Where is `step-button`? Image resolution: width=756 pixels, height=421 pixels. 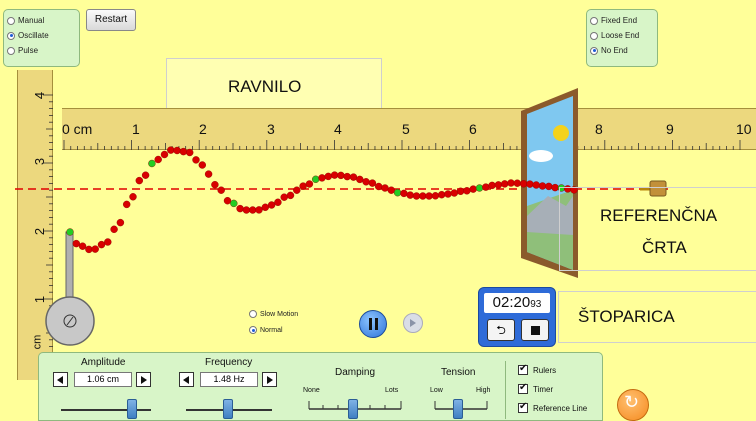 step-button is located at coordinates (413, 323).